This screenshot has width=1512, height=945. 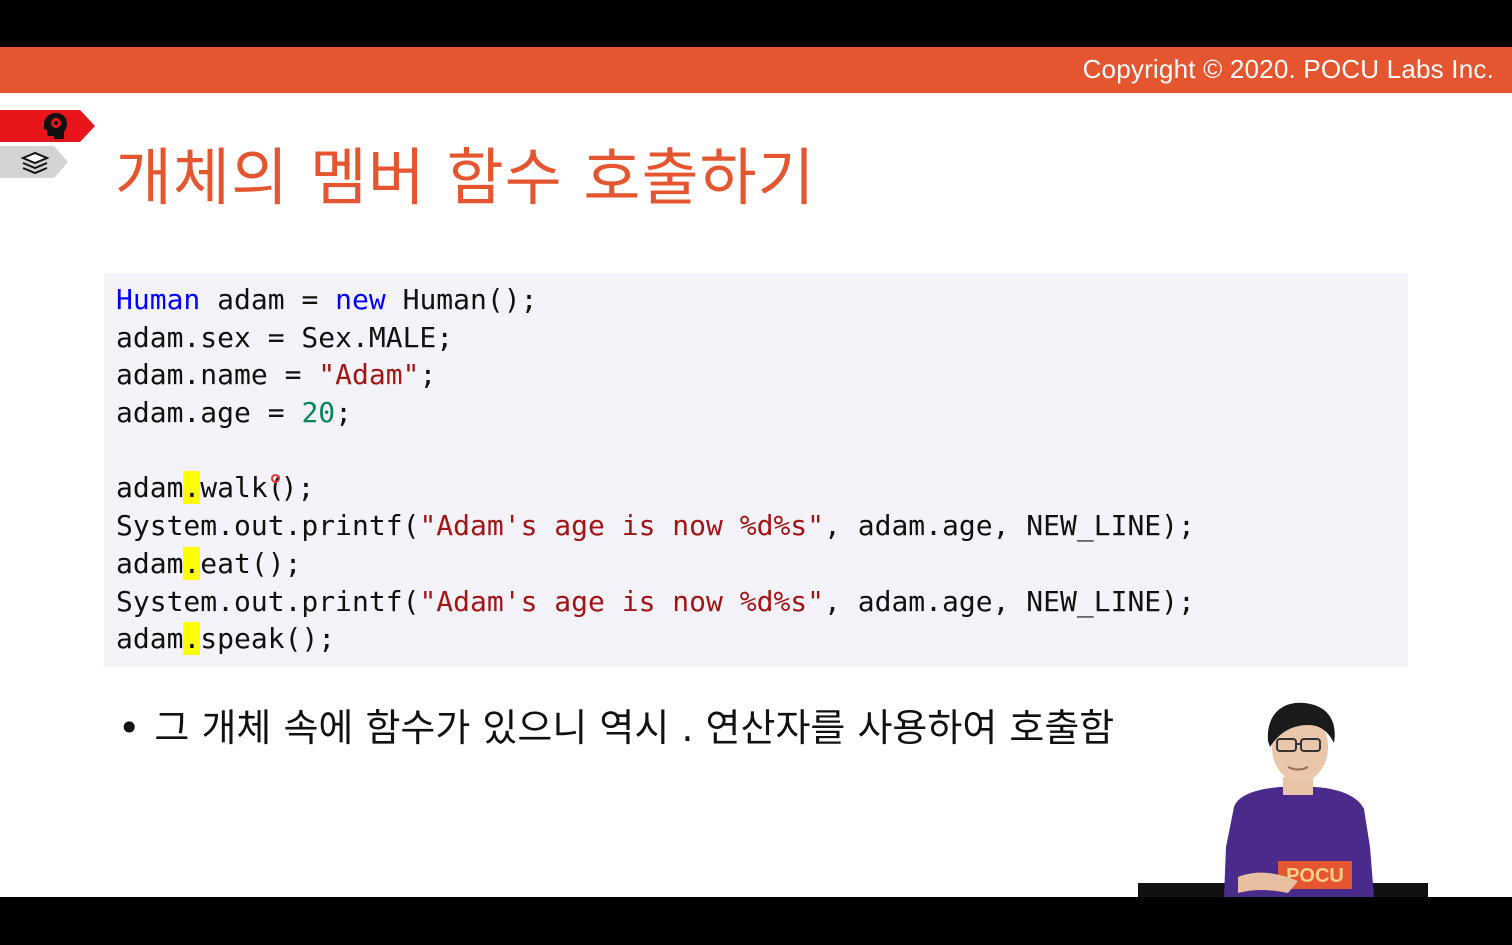 What do you see at coordinates (756, 23) in the screenshot?
I see `video-letterbox-top` at bounding box center [756, 23].